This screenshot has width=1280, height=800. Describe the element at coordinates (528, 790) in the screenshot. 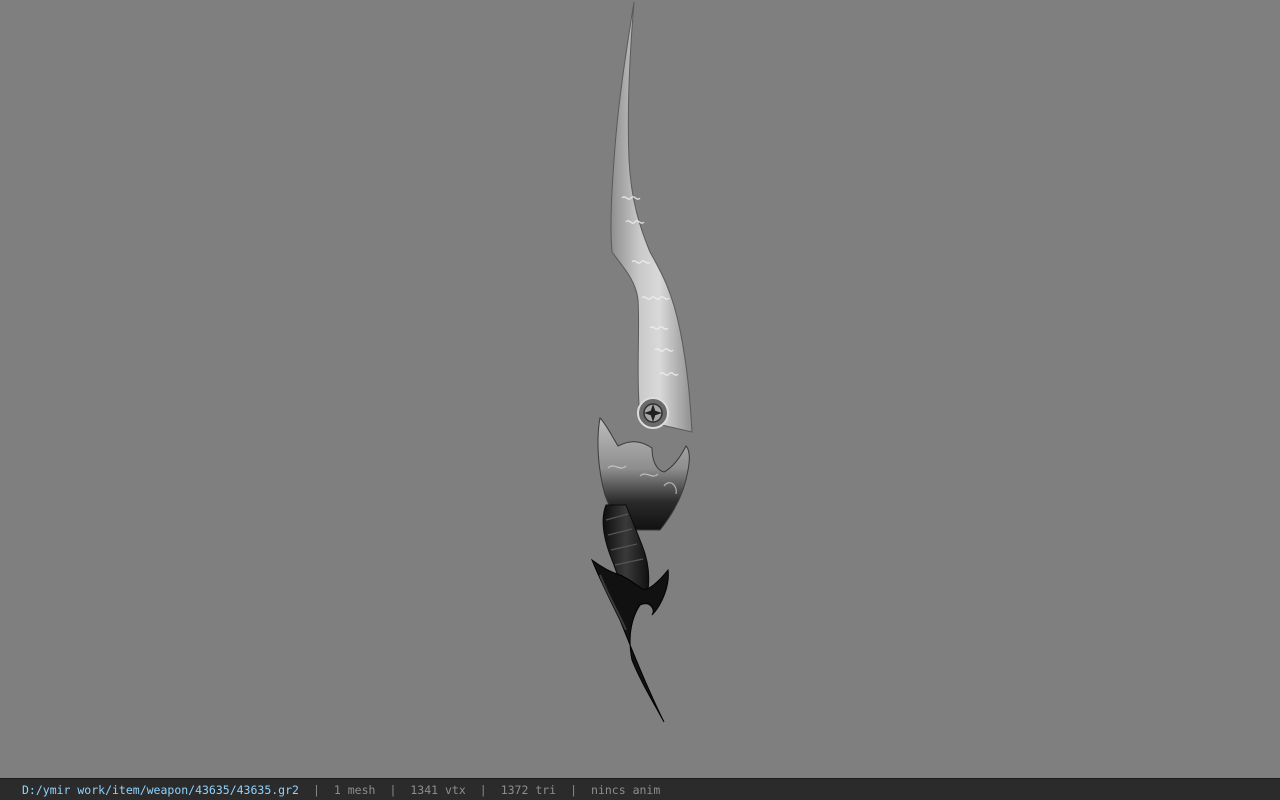

I see `triangle-count: 1372 tri` at that location.